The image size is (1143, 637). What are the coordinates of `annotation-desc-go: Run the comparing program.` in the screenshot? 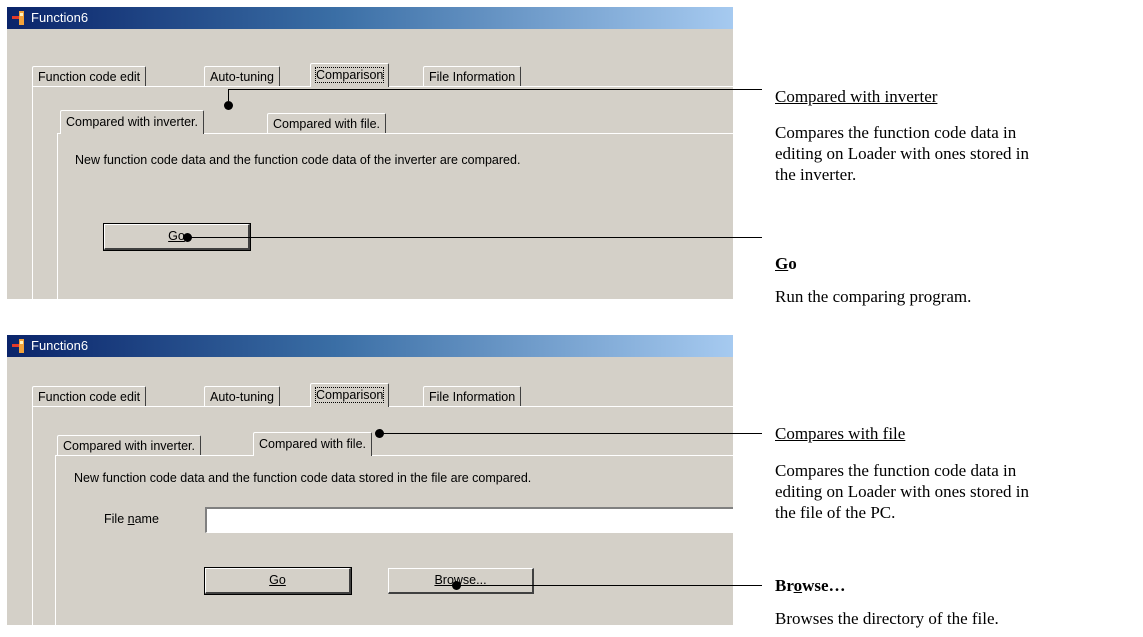 It's located at (873, 296).